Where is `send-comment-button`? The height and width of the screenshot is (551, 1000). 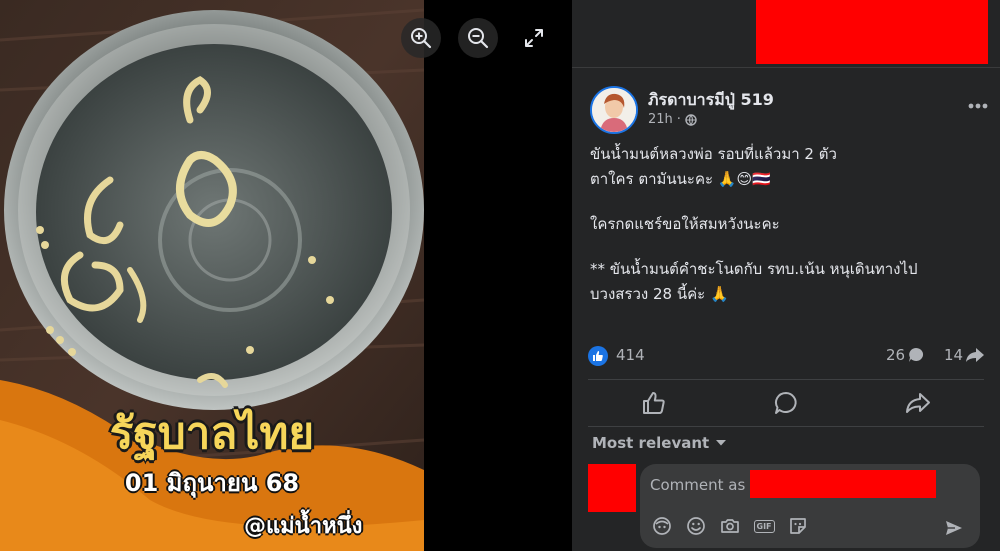
send-comment-button is located at coordinates (954, 530).